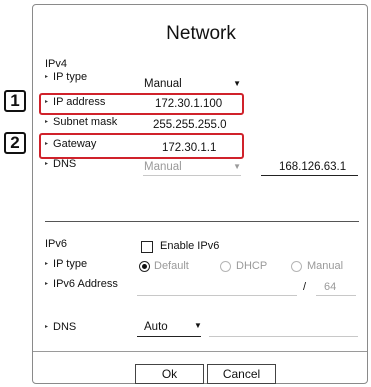 The image size is (371, 387). What do you see at coordinates (312, 167) in the screenshot?
I see `dns-server-field: 168.126.63.1` at bounding box center [312, 167].